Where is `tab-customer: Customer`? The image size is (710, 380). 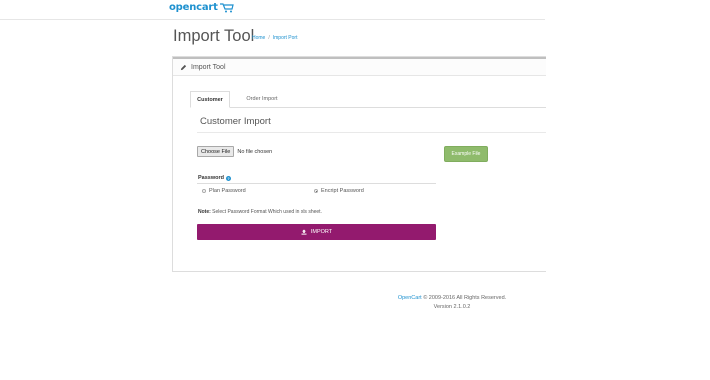
tab-customer: Customer is located at coordinates (210, 99).